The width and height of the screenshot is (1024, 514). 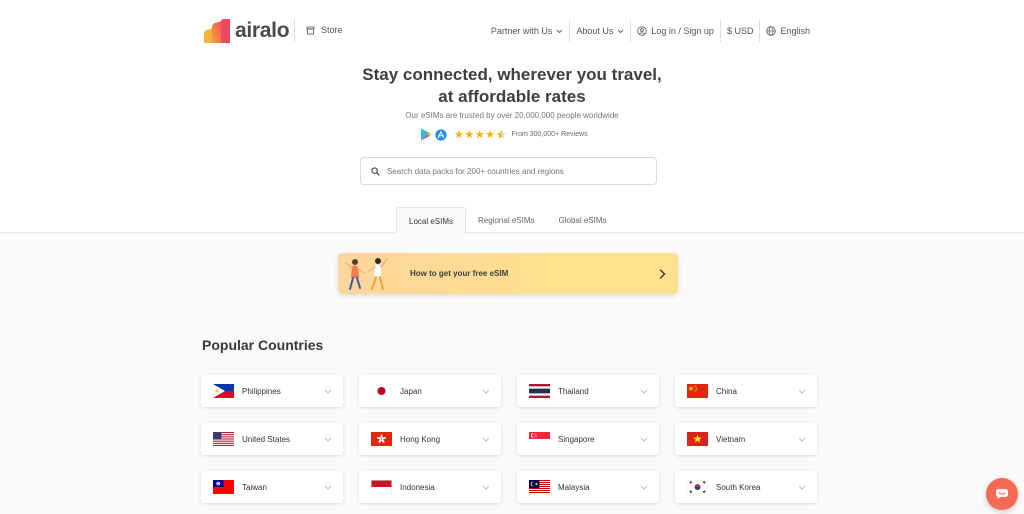 I want to click on country-card-china: China, so click(x=746, y=391).